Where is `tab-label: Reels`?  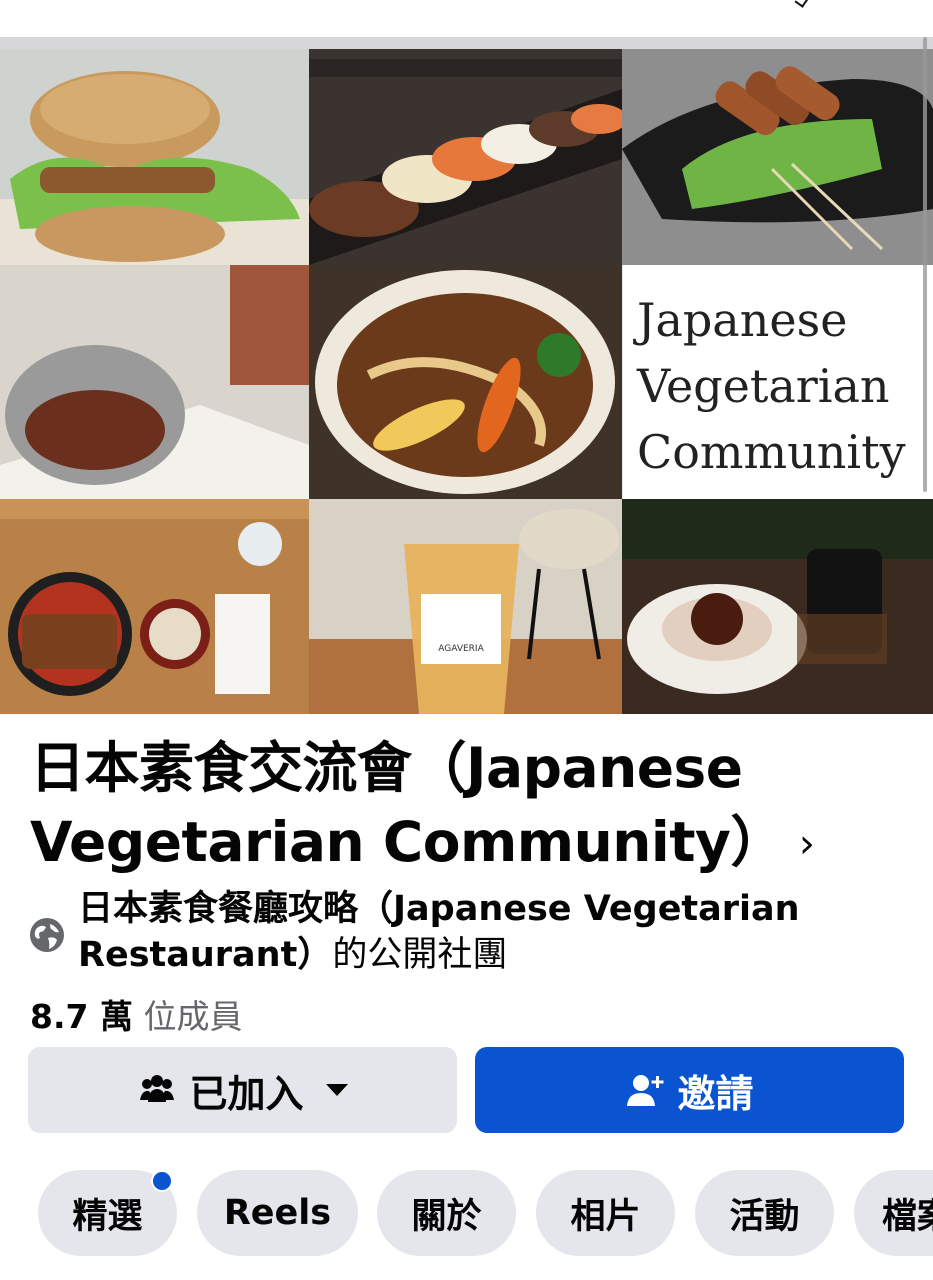
tab-label: Reels is located at coordinates (277, 1213).